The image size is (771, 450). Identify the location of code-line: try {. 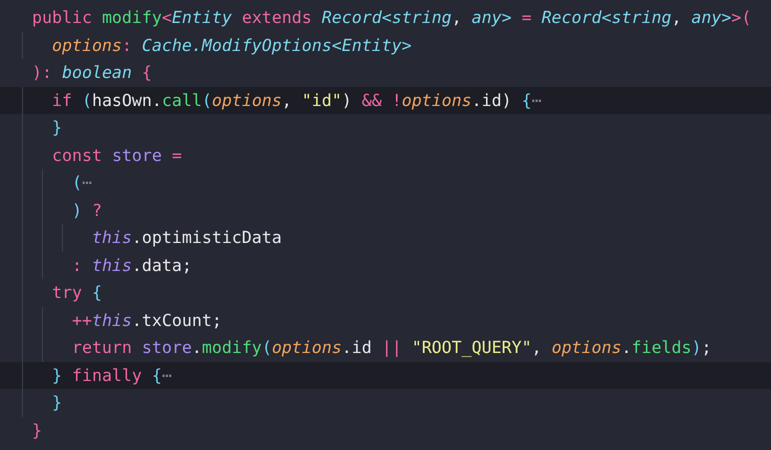
(385, 292).